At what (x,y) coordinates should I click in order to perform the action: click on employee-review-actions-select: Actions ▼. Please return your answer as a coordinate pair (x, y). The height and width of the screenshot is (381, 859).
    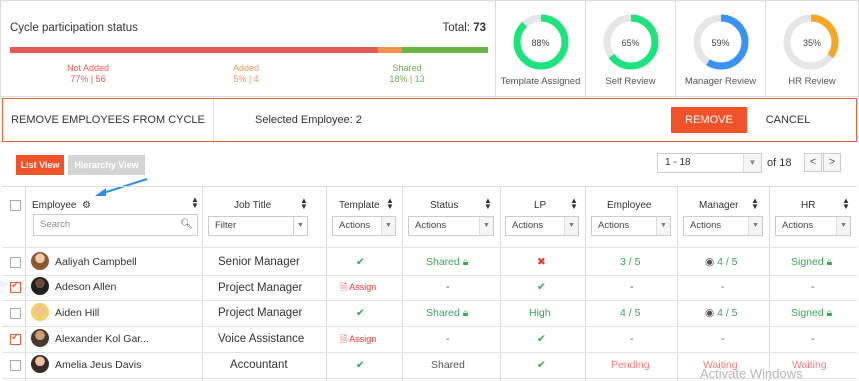
    Looking at the image, I should click on (631, 226).